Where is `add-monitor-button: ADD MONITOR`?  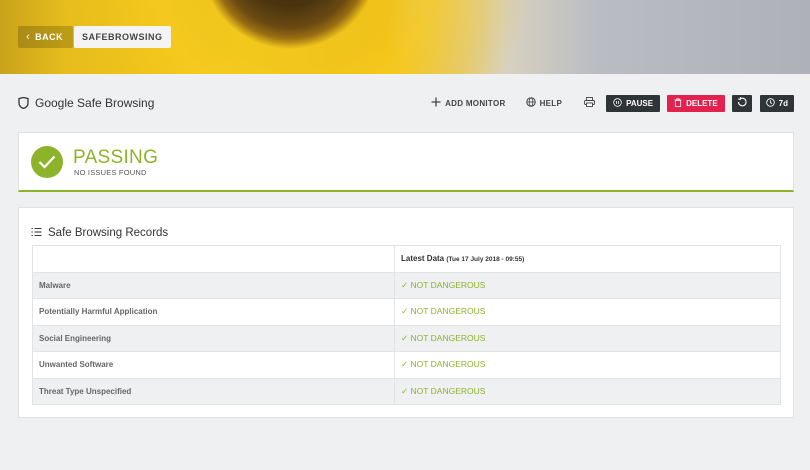
add-monitor-button: ADD MONITOR is located at coordinates (468, 103).